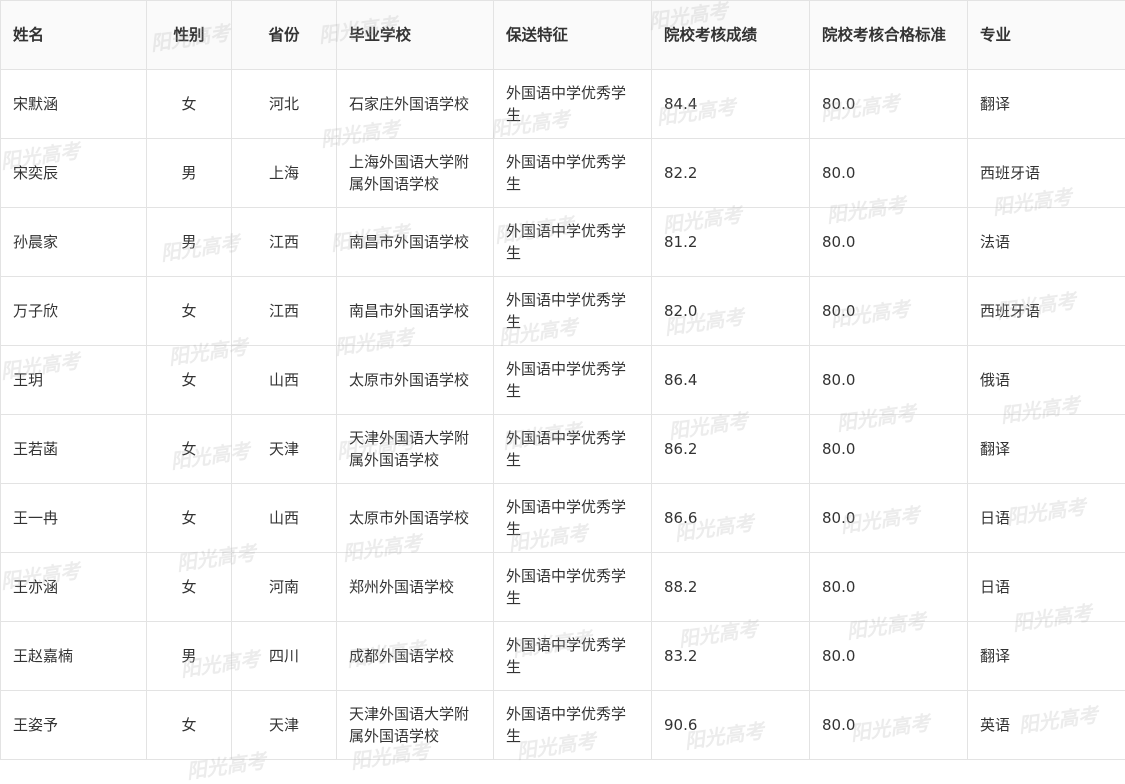 This screenshot has width=1125, height=784. What do you see at coordinates (415, 587) in the screenshot?
I see `cell-school: 郑州外国语学校` at bounding box center [415, 587].